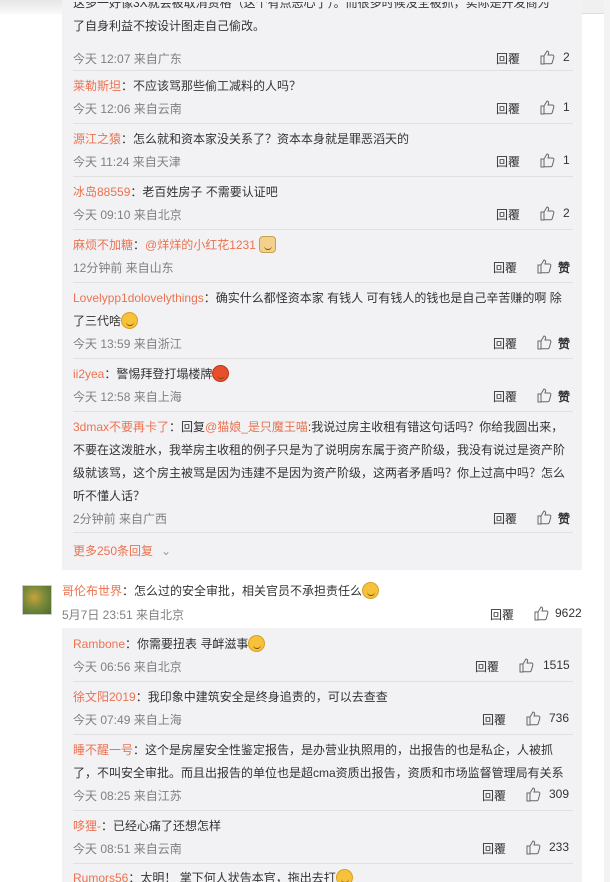 Image resolution: width=610 pixels, height=882 pixels. What do you see at coordinates (607, 441) in the screenshot?
I see `scrollbar` at bounding box center [607, 441].